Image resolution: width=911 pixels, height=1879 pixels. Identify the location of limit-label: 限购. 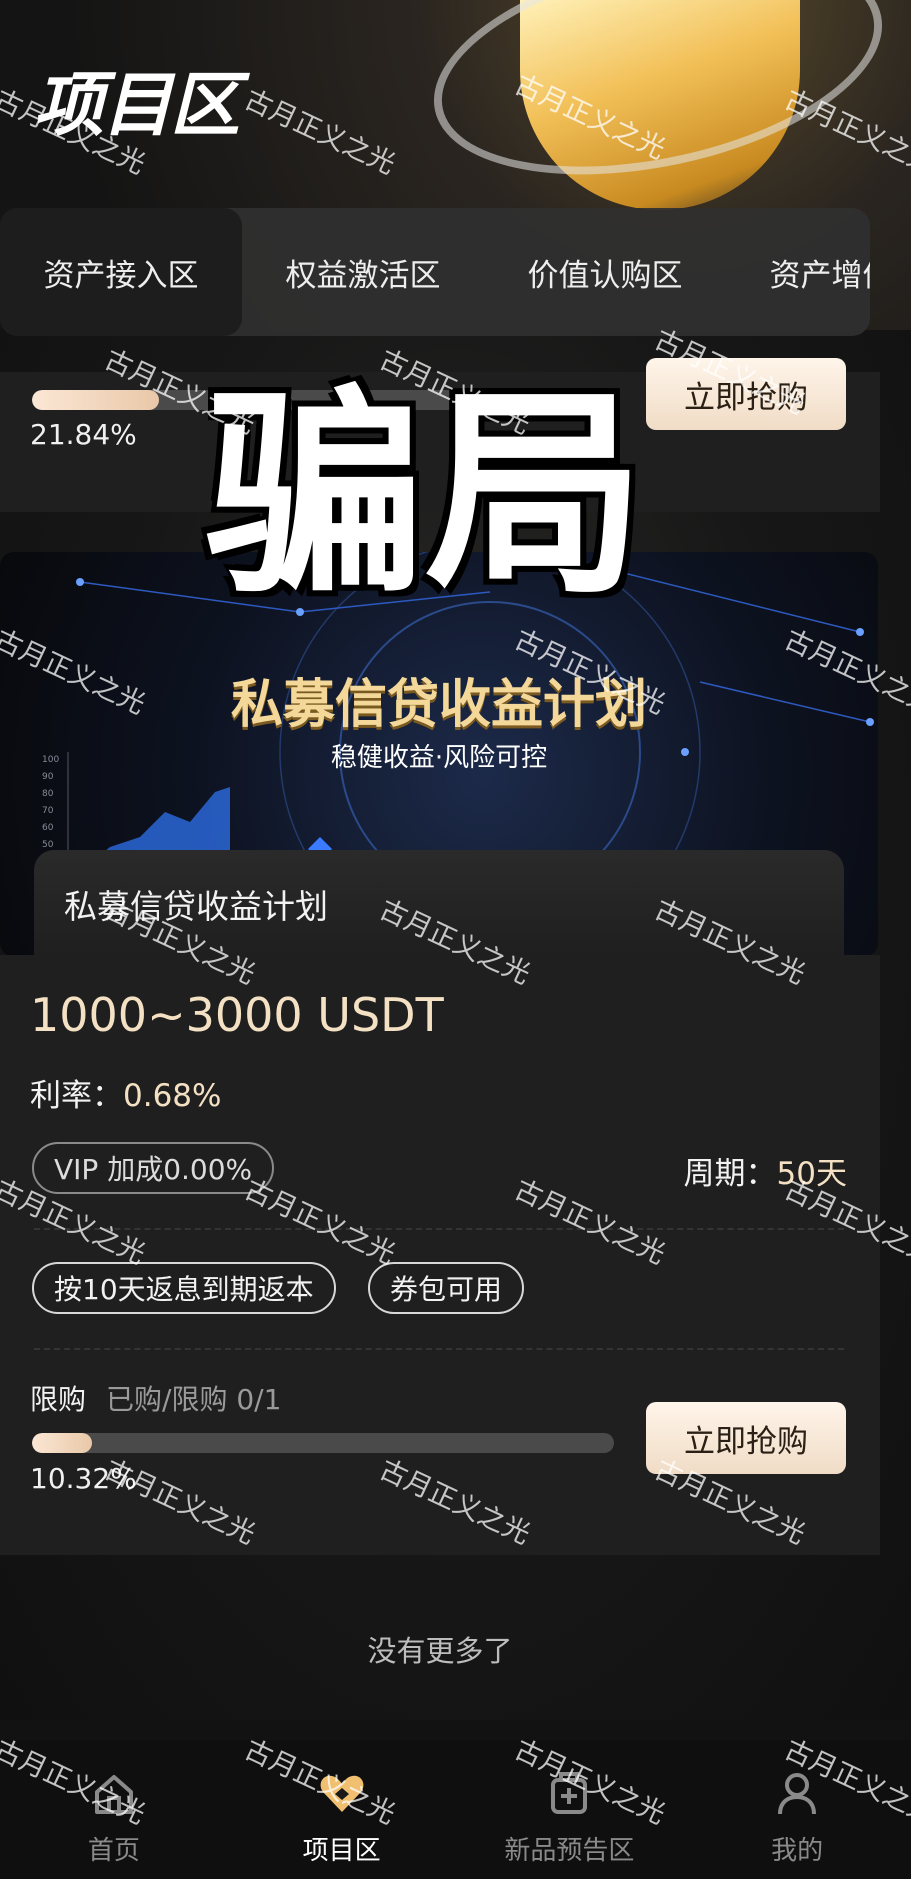
(58, 1399).